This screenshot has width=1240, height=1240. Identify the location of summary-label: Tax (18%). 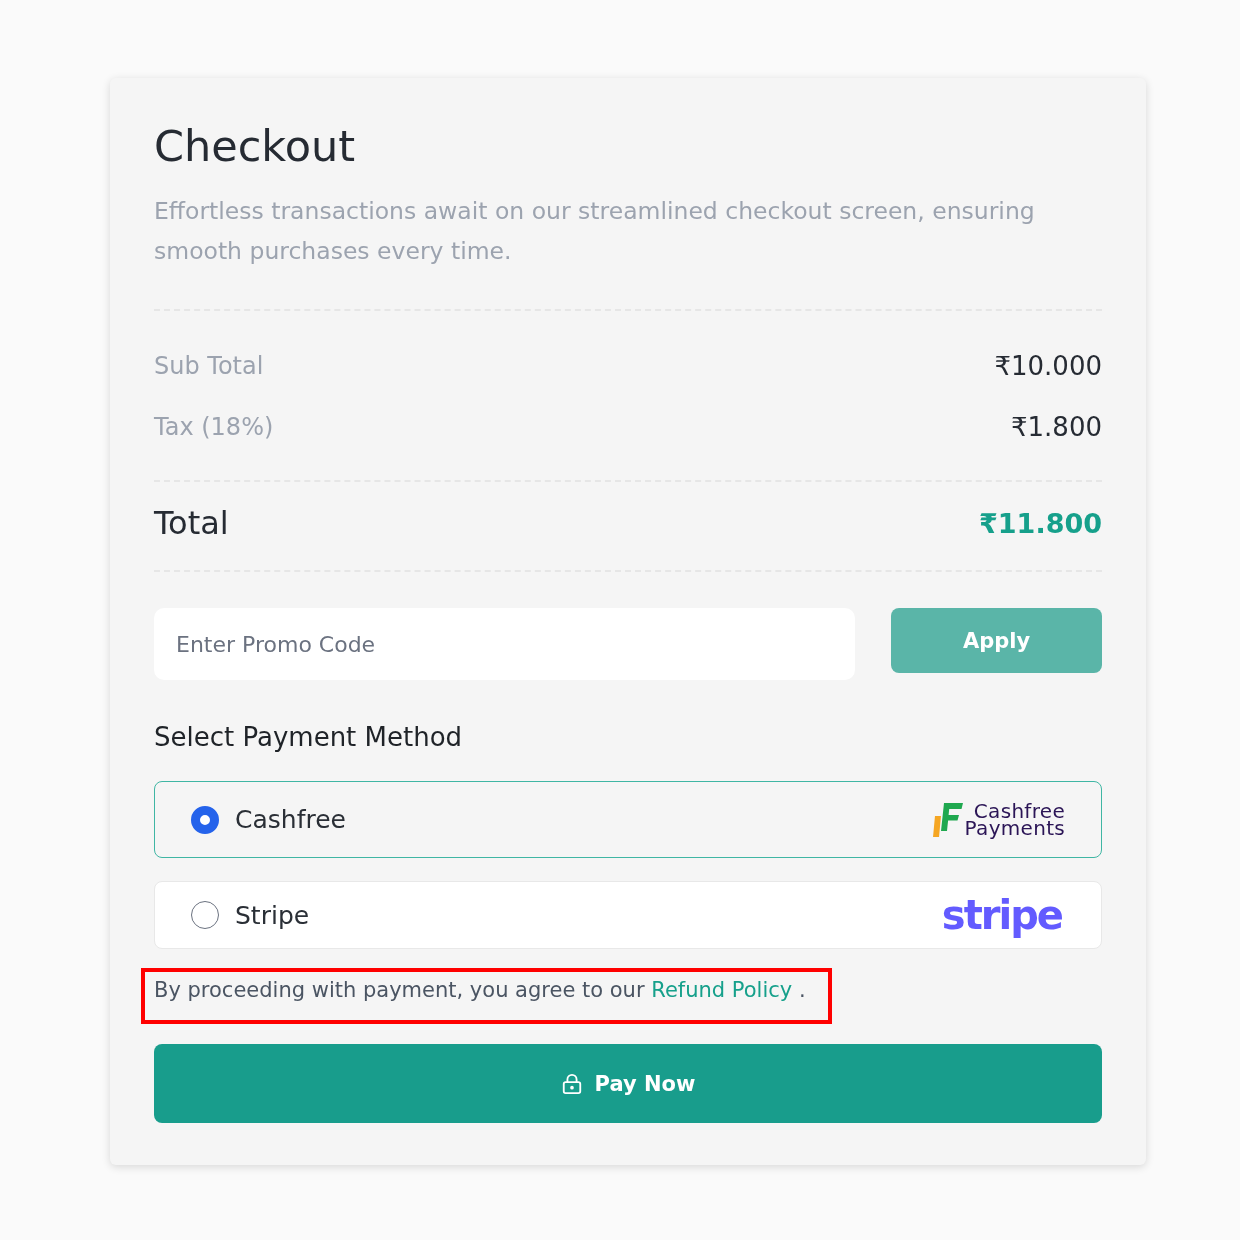
(214, 427).